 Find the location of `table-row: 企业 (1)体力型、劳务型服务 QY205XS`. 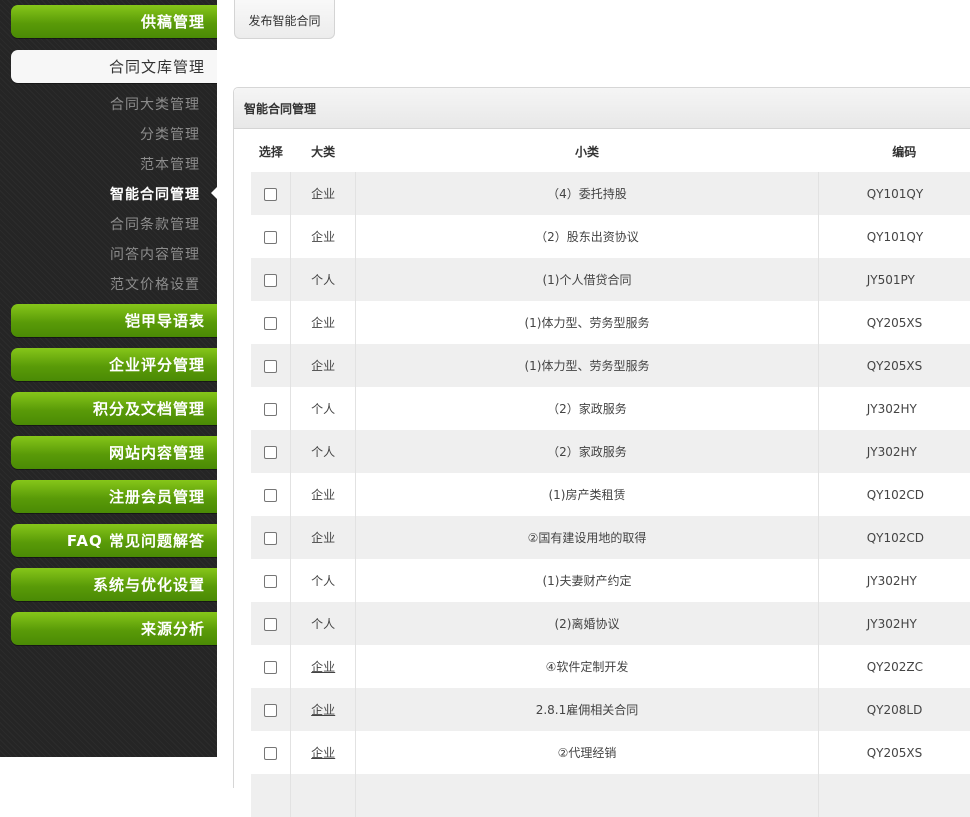

table-row: 企业 (1)体力型、劳务型服务 QY205XS is located at coordinates (610, 322).